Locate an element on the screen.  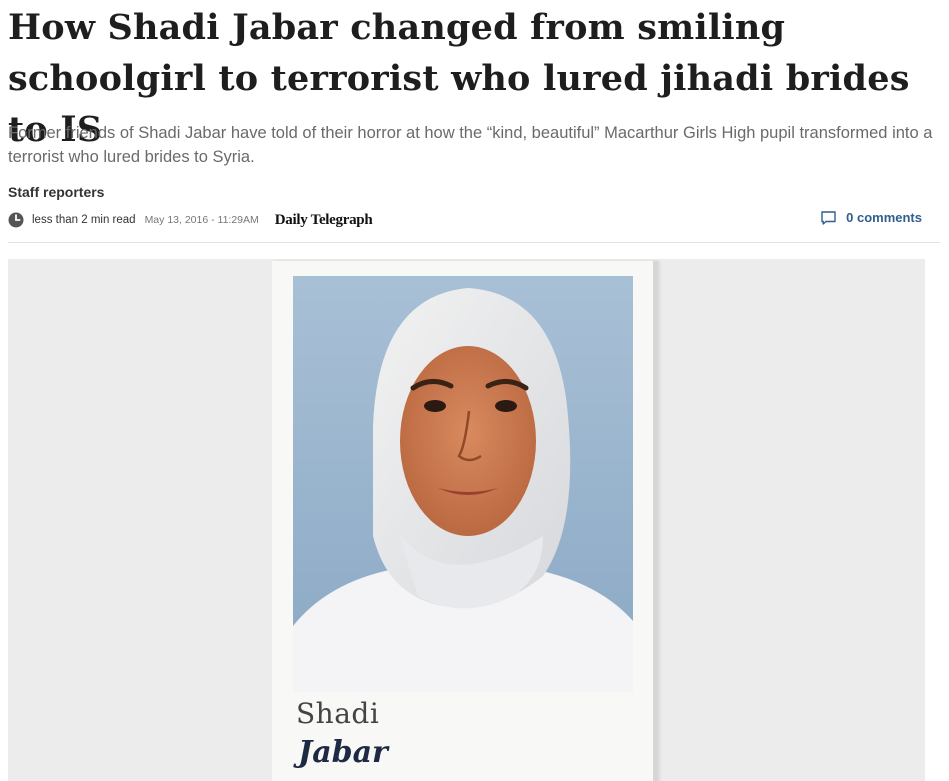
yearbook-caption-first-name: Shadi is located at coordinates (338, 713).